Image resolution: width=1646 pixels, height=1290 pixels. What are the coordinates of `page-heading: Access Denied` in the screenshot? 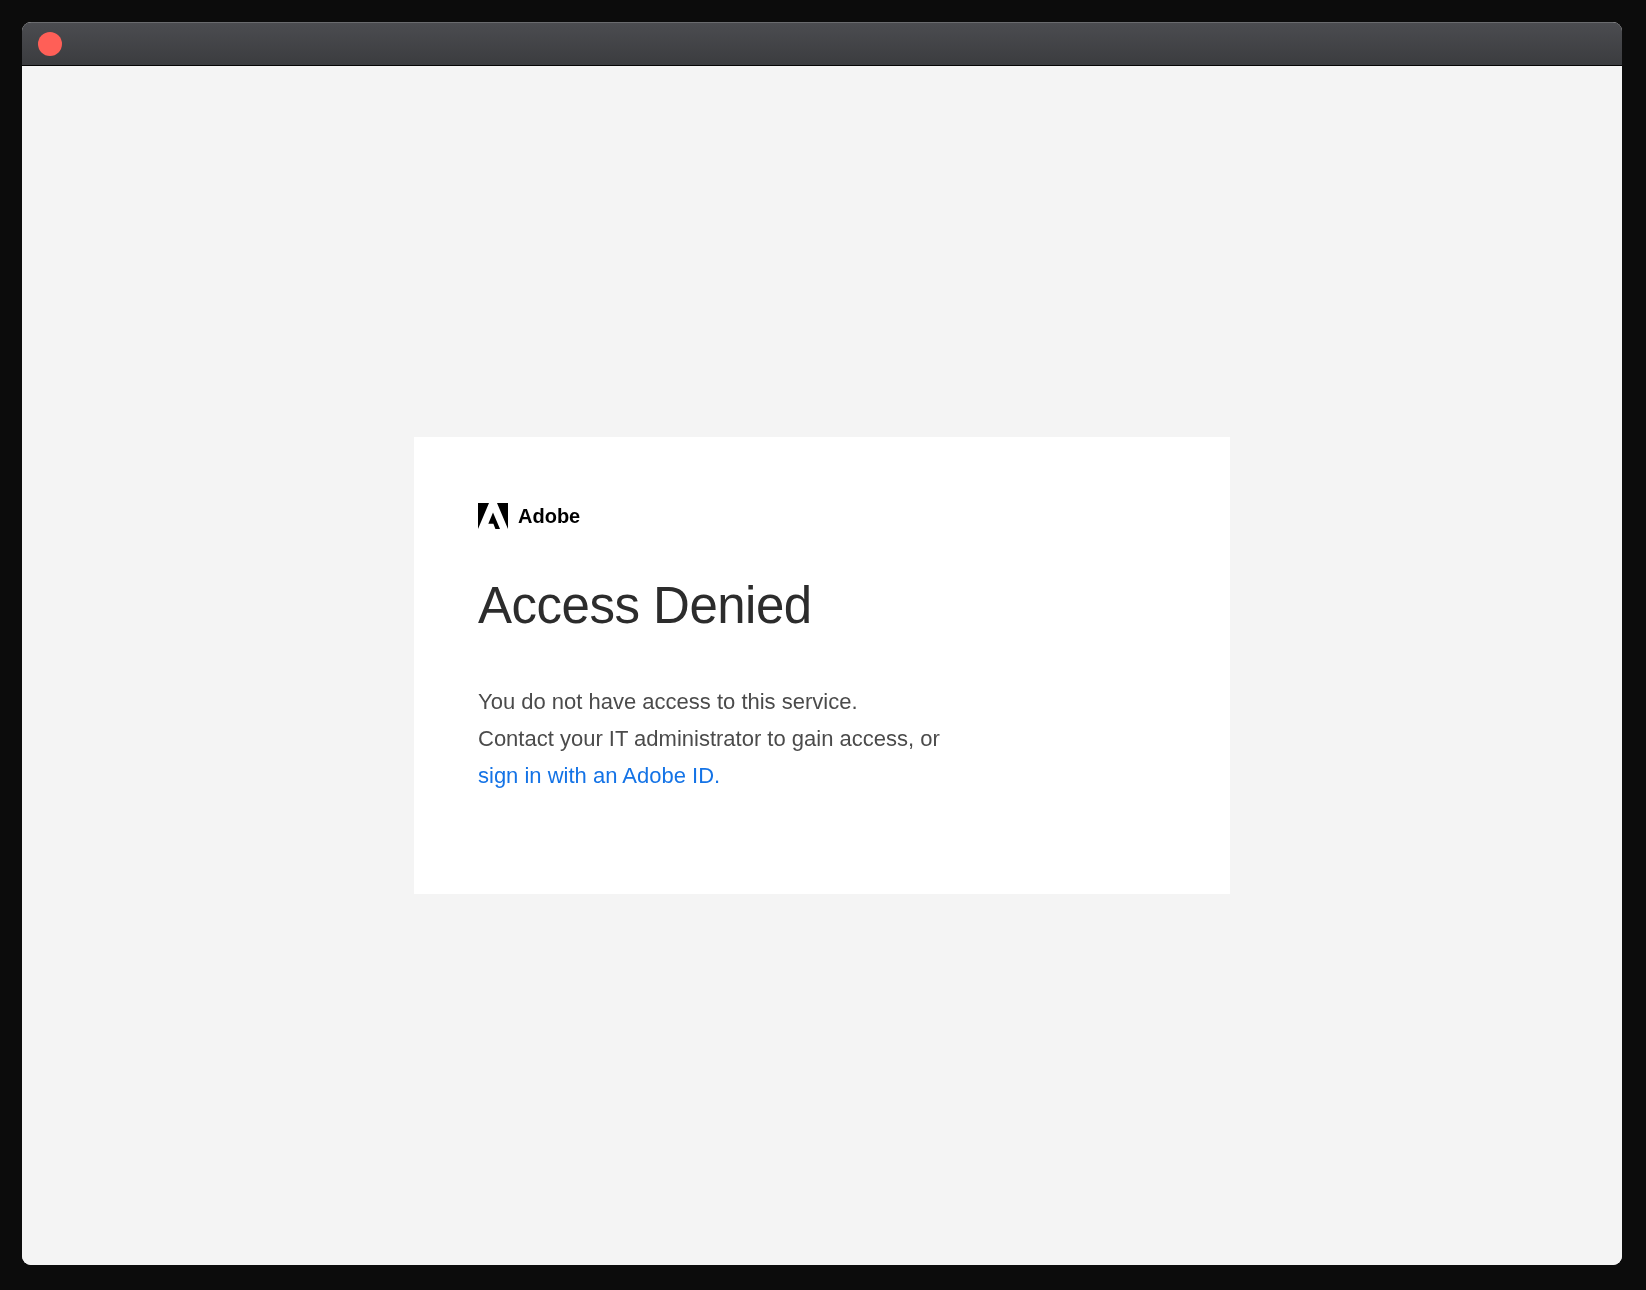 It's located at (645, 606).